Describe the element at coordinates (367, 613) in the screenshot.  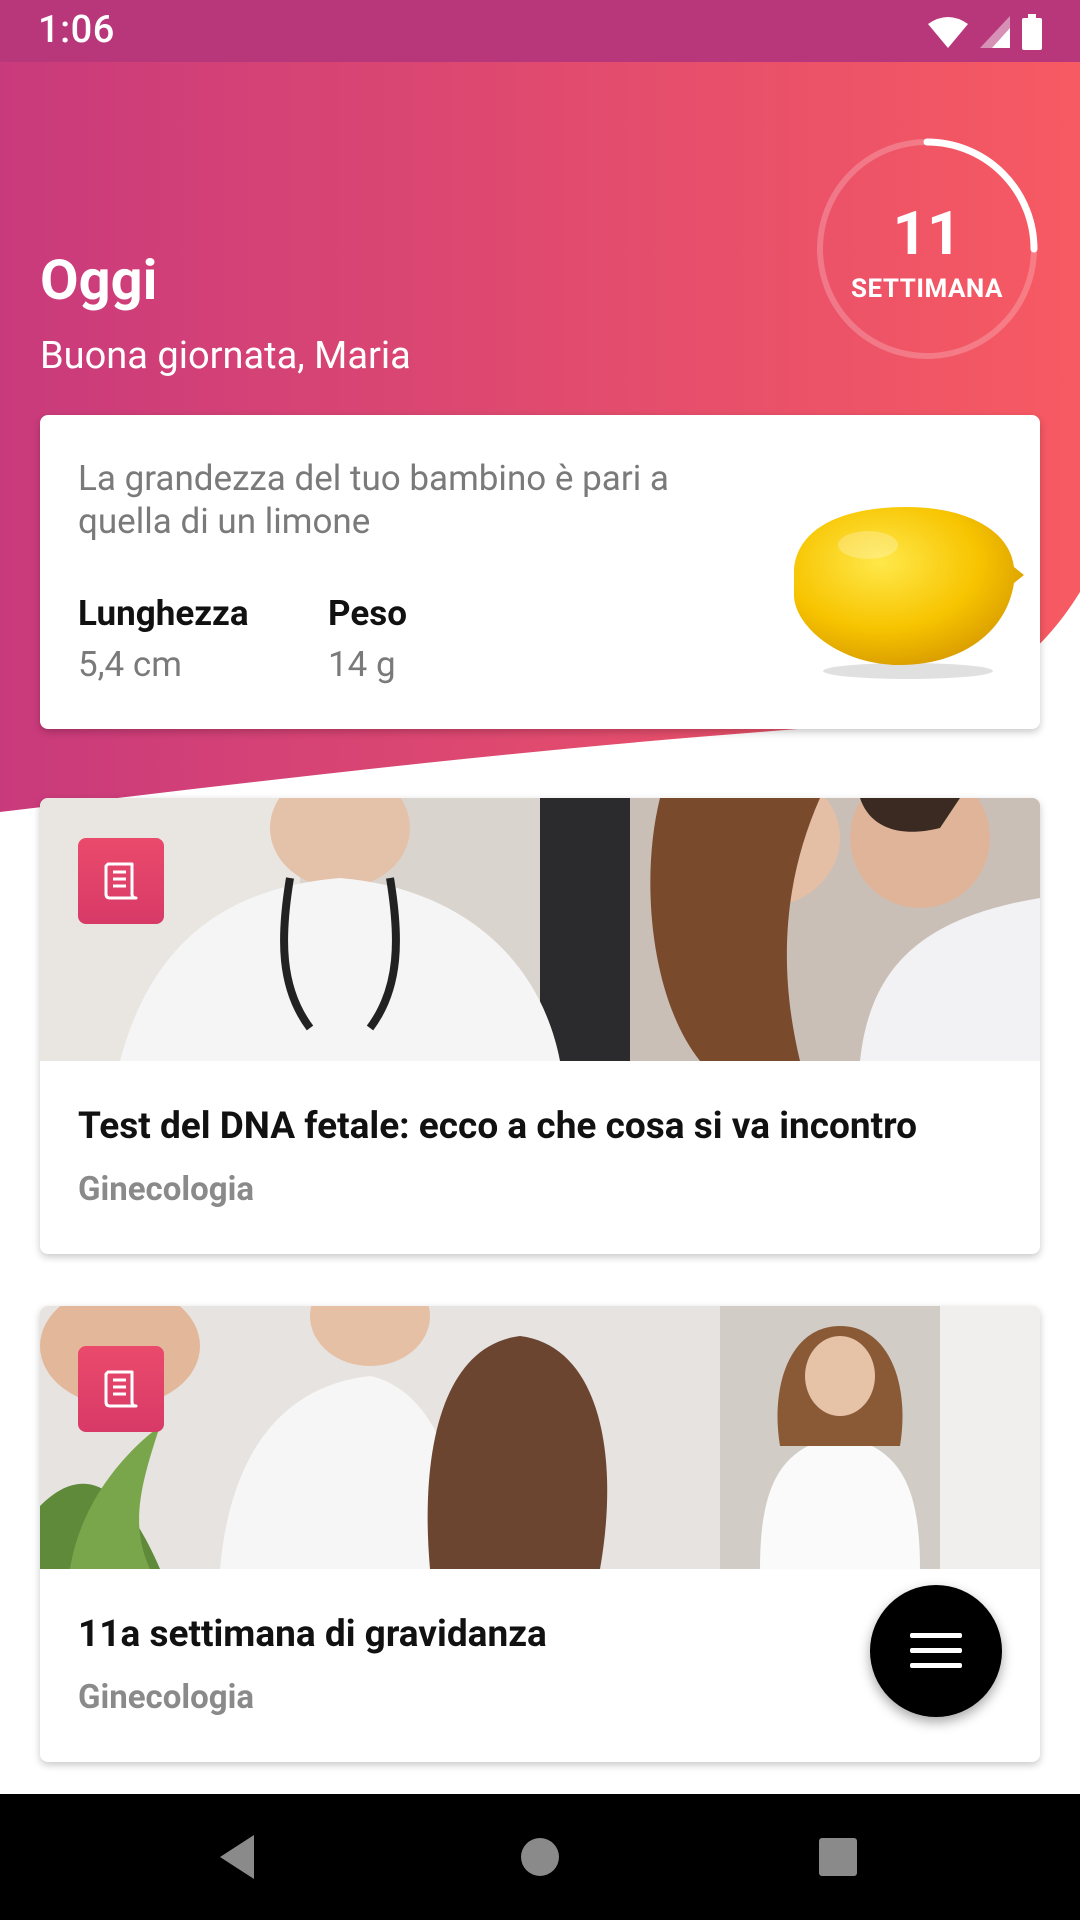
I see `weight-label: Peso` at that location.